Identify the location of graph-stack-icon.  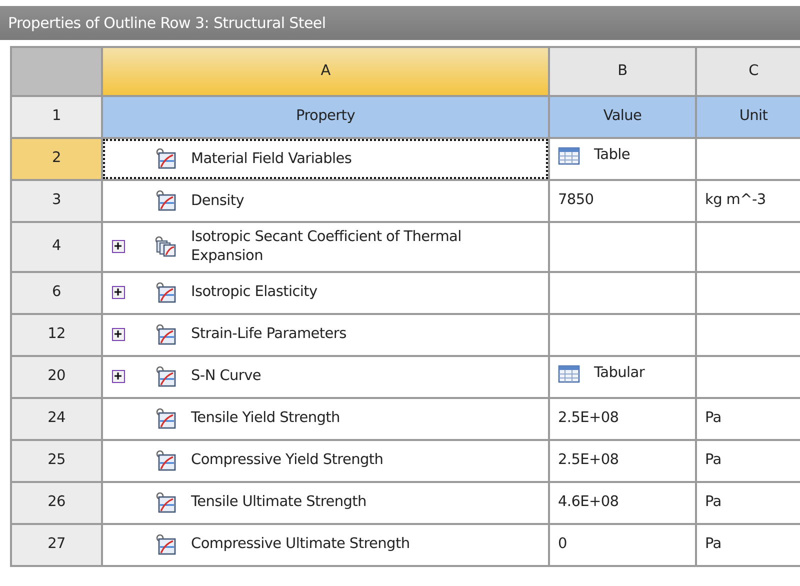
(166, 247).